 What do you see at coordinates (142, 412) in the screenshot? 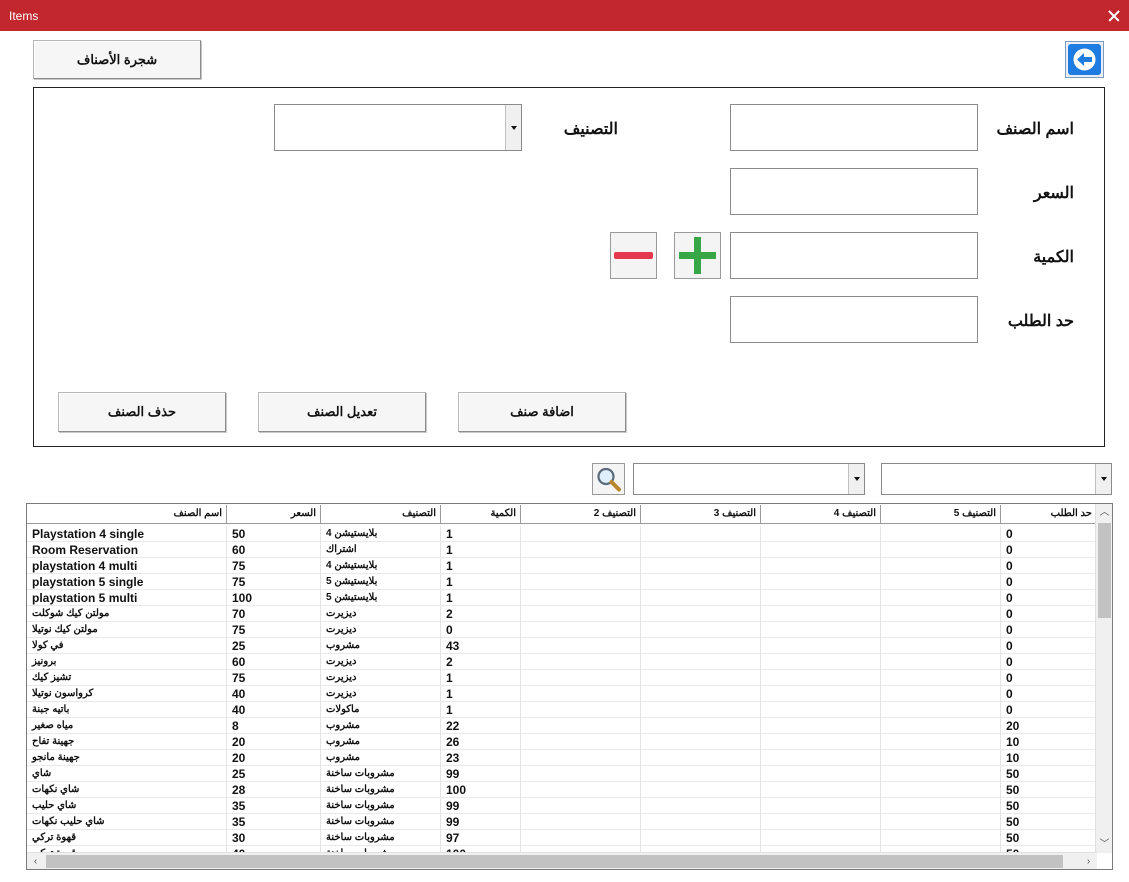
I see `delete-item-button: حذف الصنف` at bounding box center [142, 412].